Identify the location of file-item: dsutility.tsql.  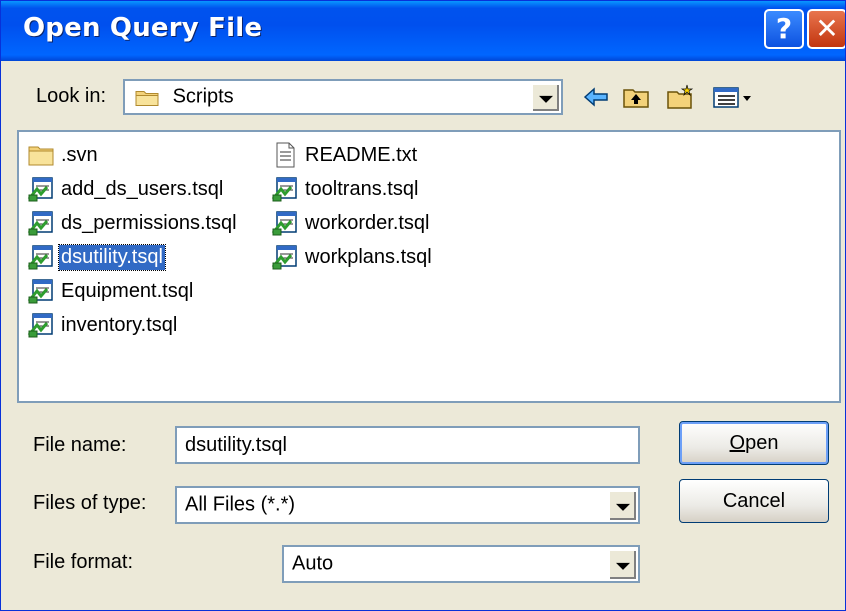
(96, 257).